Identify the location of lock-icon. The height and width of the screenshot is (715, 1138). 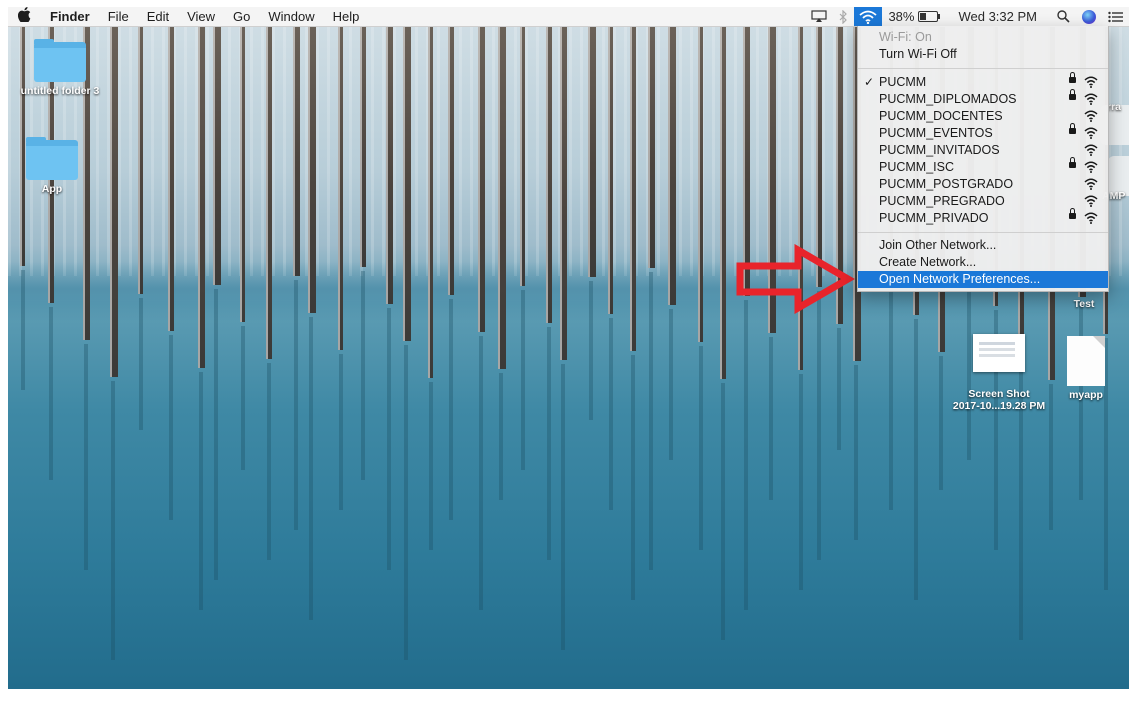
(1072, 94).